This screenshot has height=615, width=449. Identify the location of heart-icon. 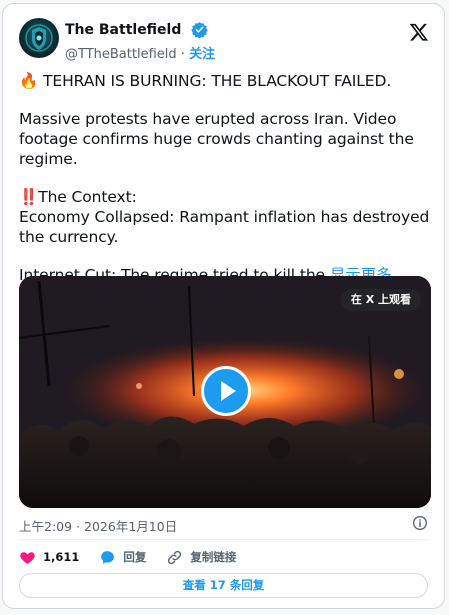
(27, 557).